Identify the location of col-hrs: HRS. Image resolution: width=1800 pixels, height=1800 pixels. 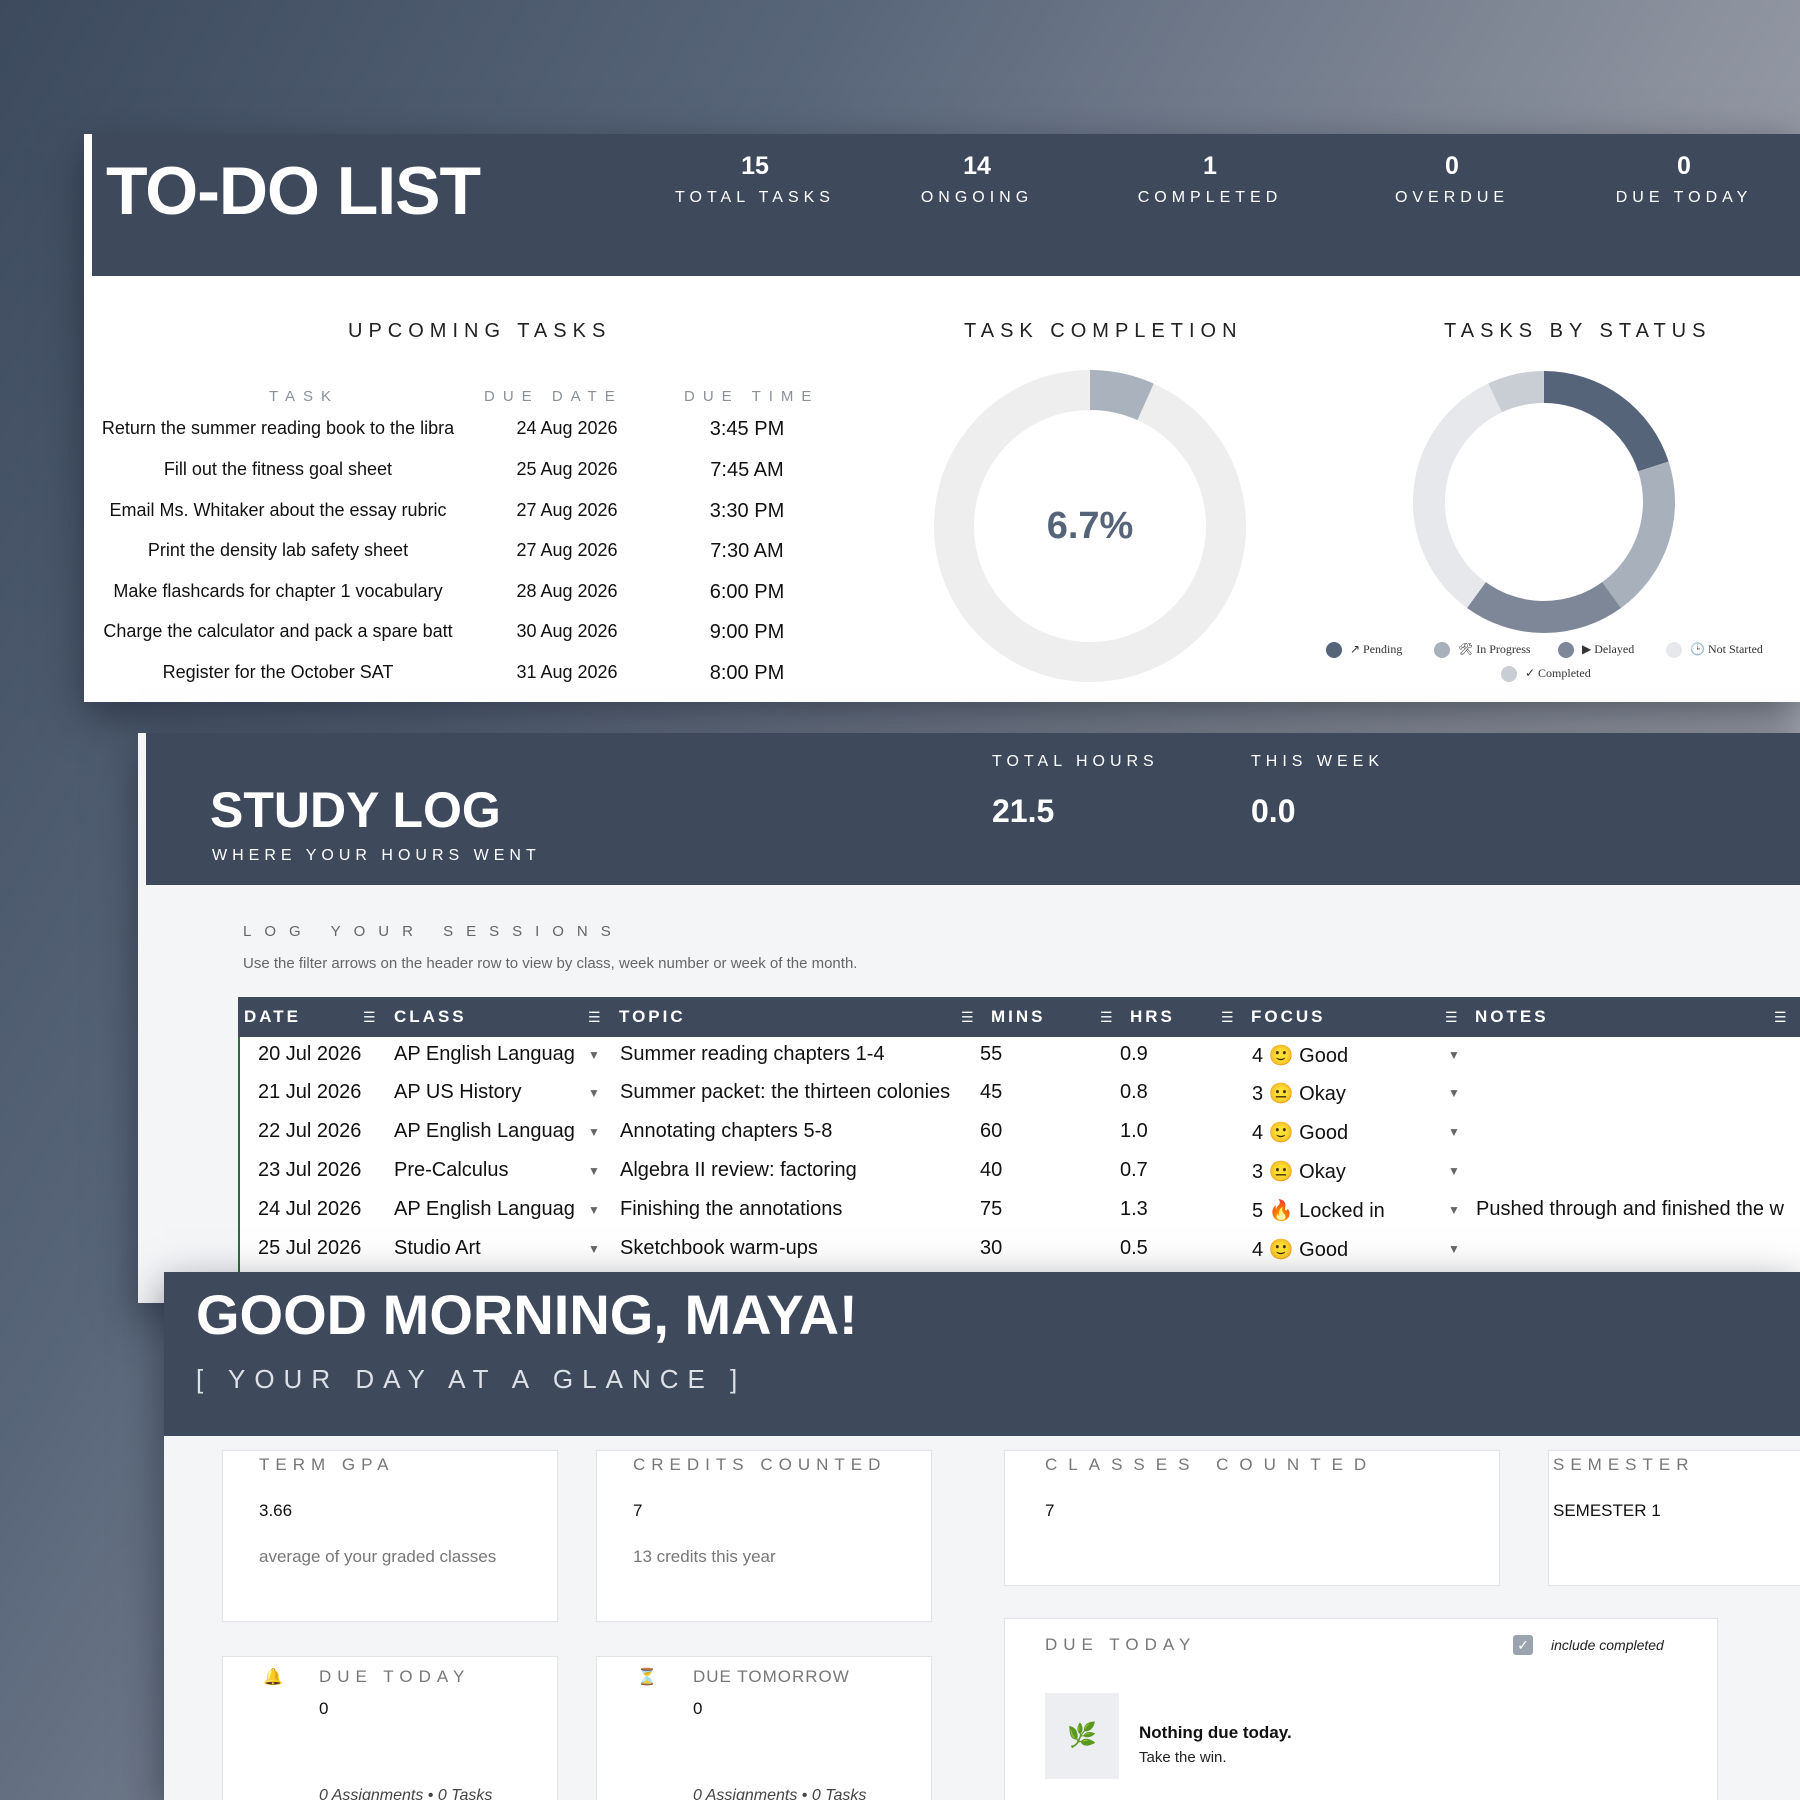
(1152, 1017).